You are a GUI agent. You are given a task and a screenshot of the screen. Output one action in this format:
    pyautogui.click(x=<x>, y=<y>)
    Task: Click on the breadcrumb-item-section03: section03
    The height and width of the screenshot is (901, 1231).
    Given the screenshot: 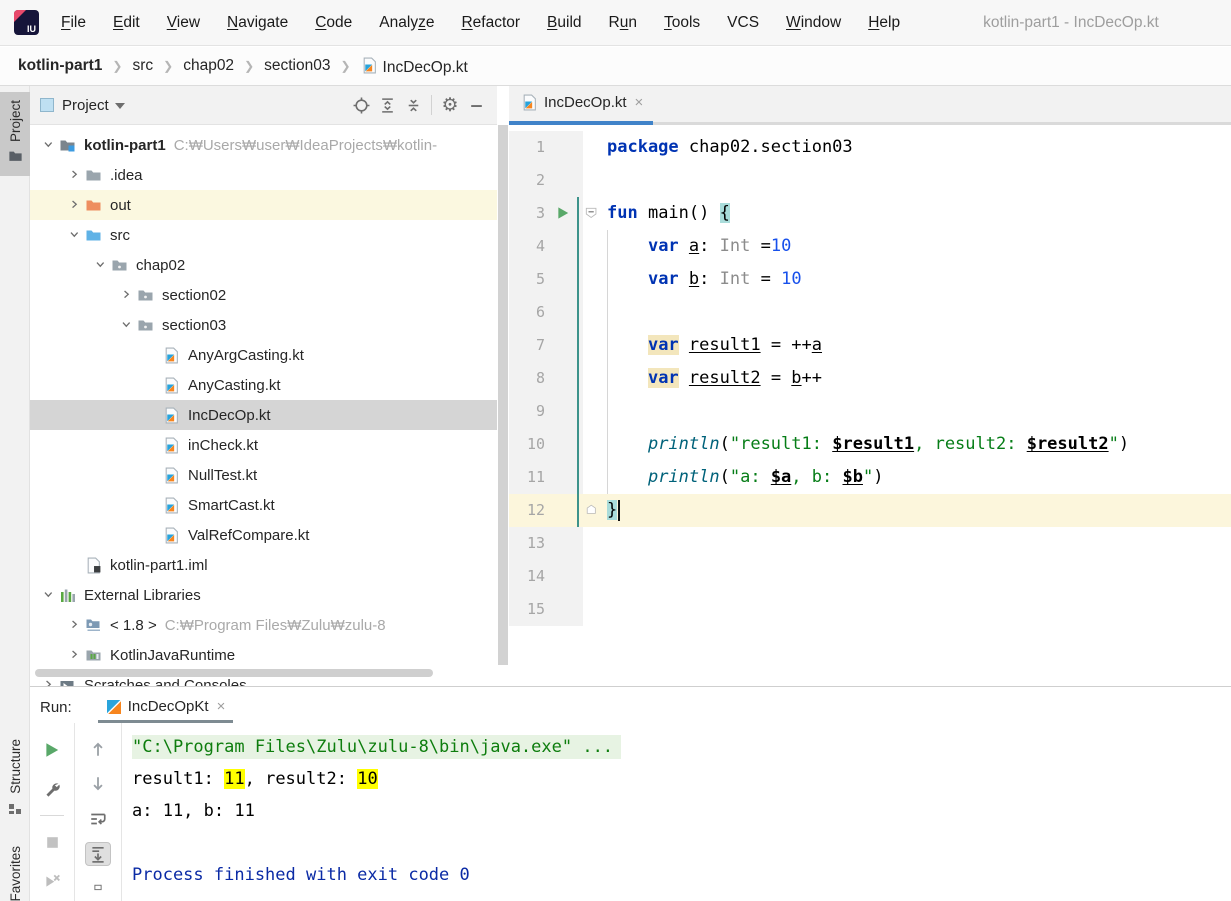 What is the action you would take?
    pyautogui.click(x=297, y=66)
    